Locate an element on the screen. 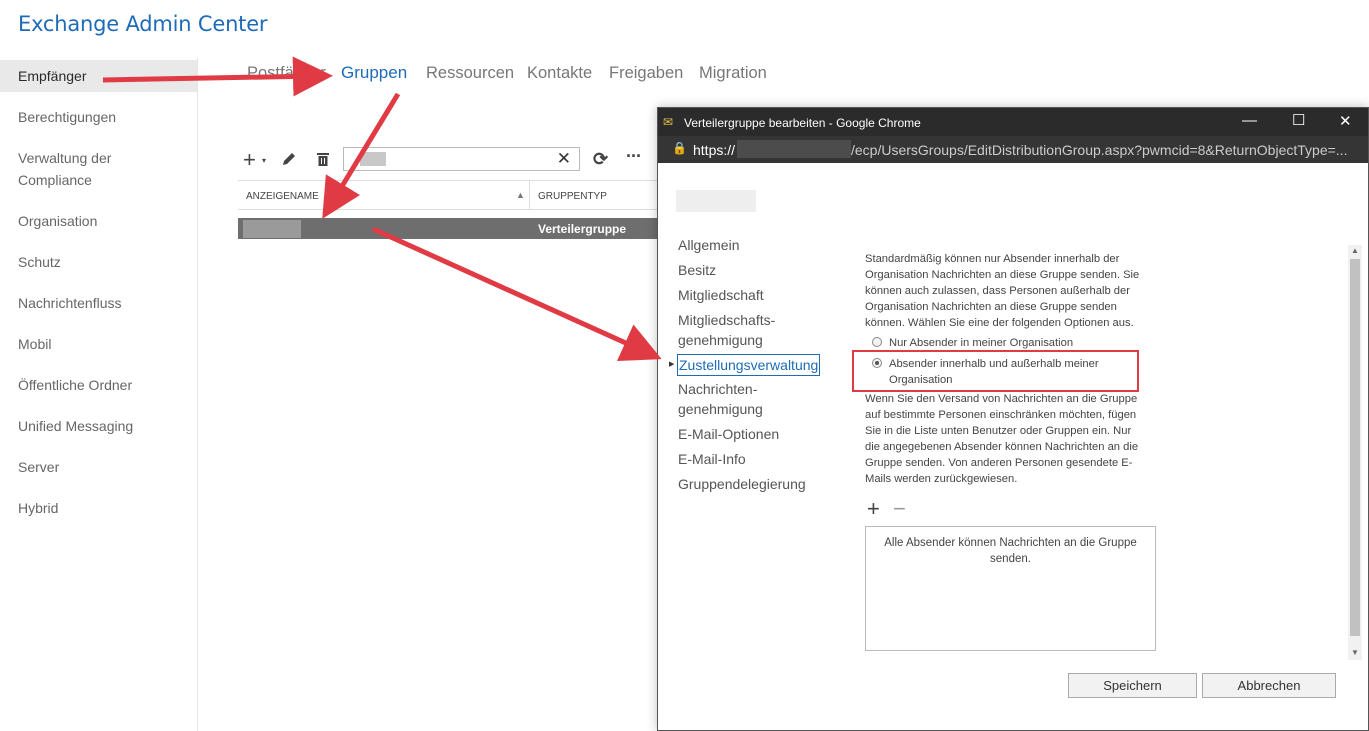 The width and height of the screenshot is (1369, 731). grid-header: ANZEIGENAME ▲ GRUPPENTYP is located at coordinates (448, 195).